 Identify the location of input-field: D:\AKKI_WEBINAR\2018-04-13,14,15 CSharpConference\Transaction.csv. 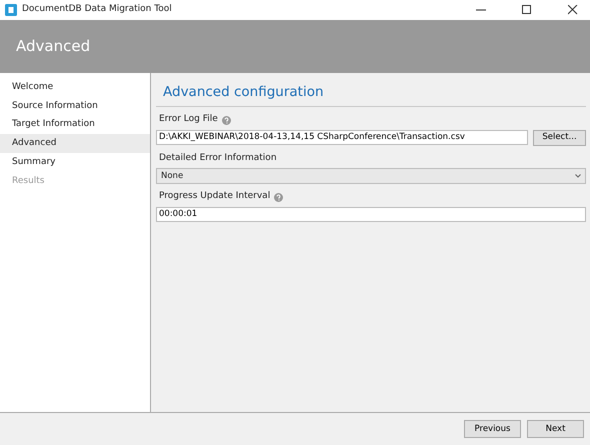
(342, 137).